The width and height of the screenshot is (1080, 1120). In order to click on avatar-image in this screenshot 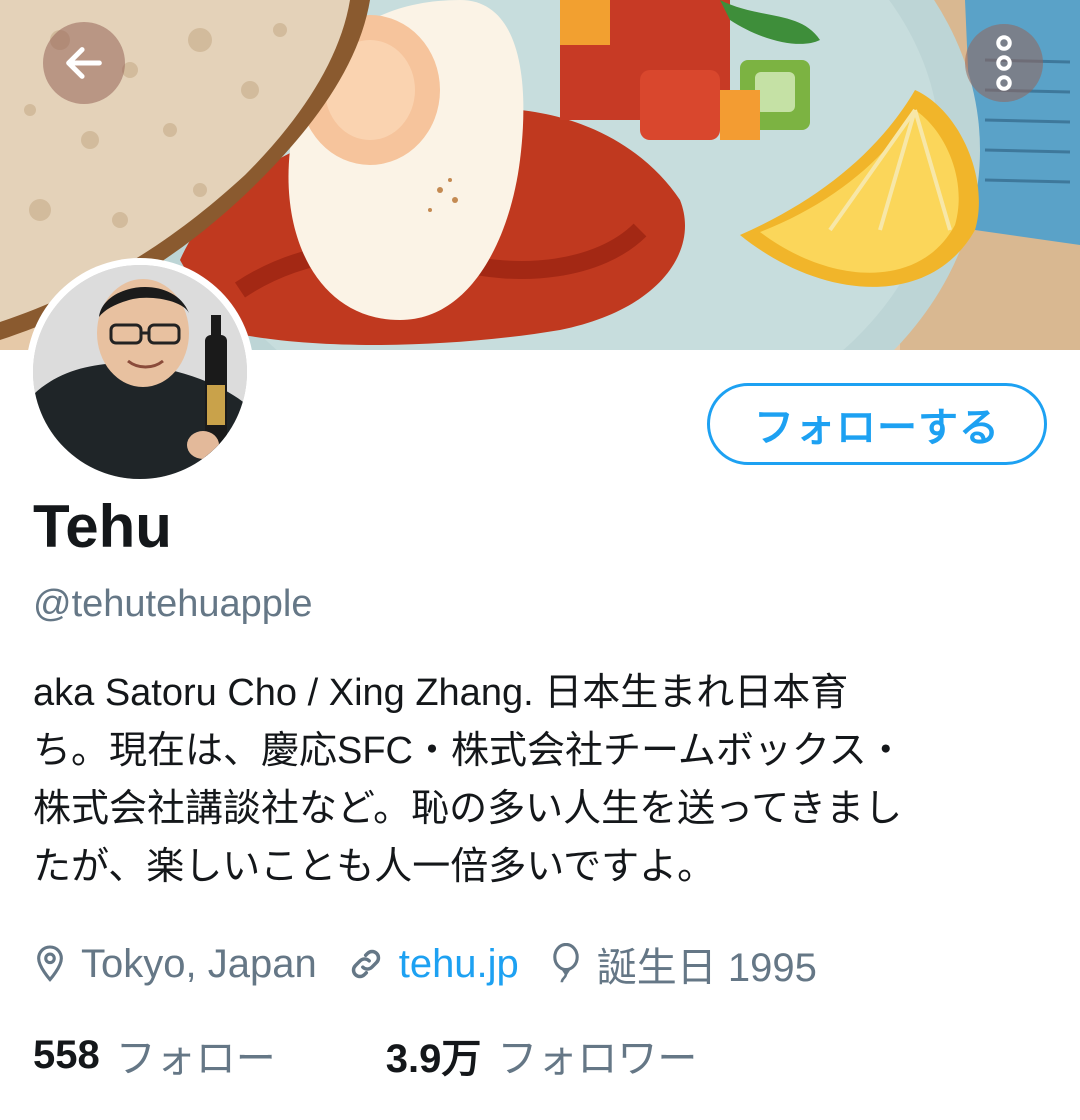, I will do `click(140, 372)`.